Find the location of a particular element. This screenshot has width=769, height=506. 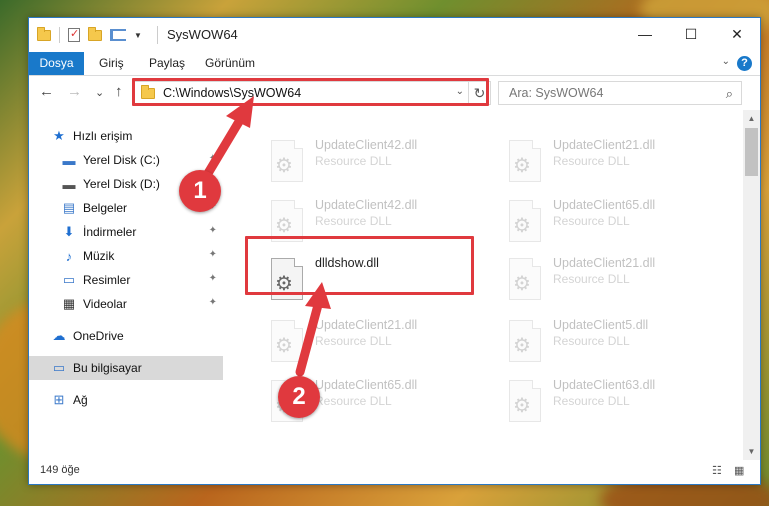

ribbon-tabs: Dosya Giriş Paylaş Görünüm ⌄ ? is located at coordinates (394, 64).